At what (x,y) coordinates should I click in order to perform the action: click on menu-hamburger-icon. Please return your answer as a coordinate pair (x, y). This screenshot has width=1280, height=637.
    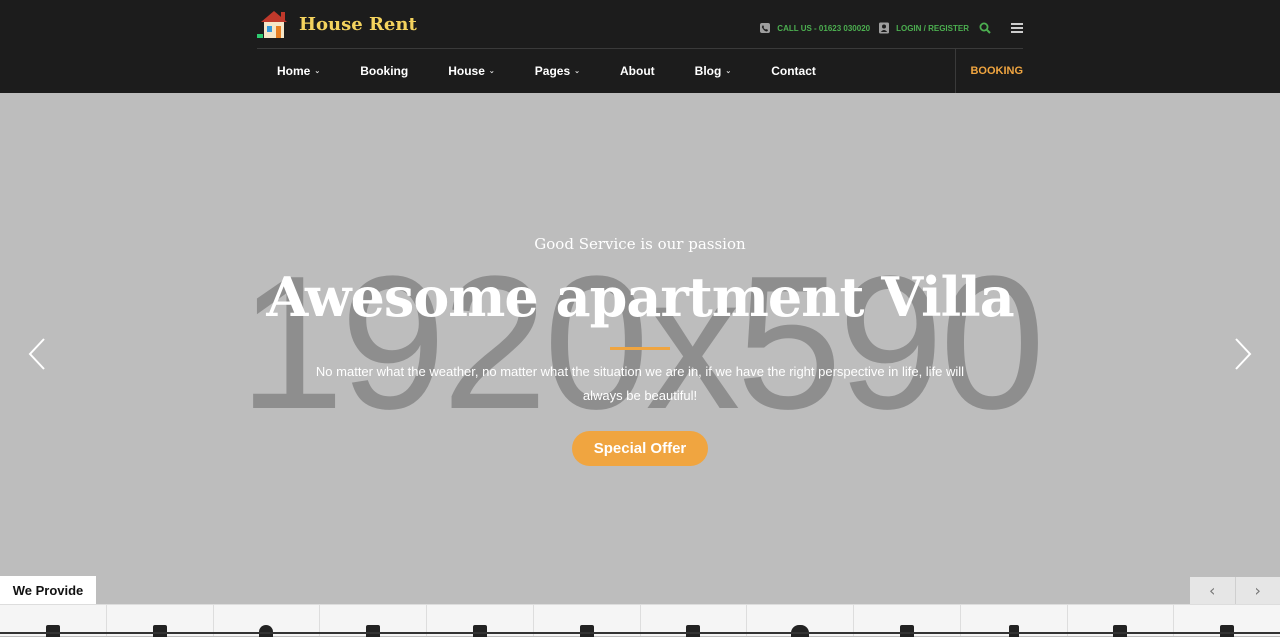
    Looking at the image, I should click on (1017, 28).